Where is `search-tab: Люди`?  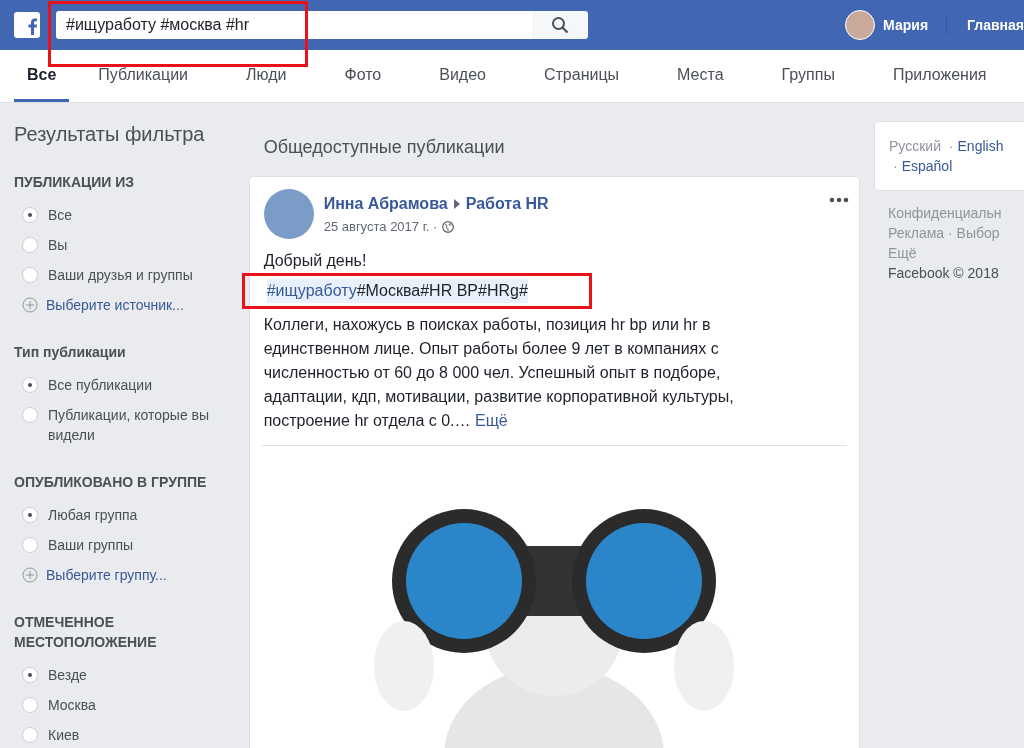 search-tab: Люди is located at coordinates (266, 76).